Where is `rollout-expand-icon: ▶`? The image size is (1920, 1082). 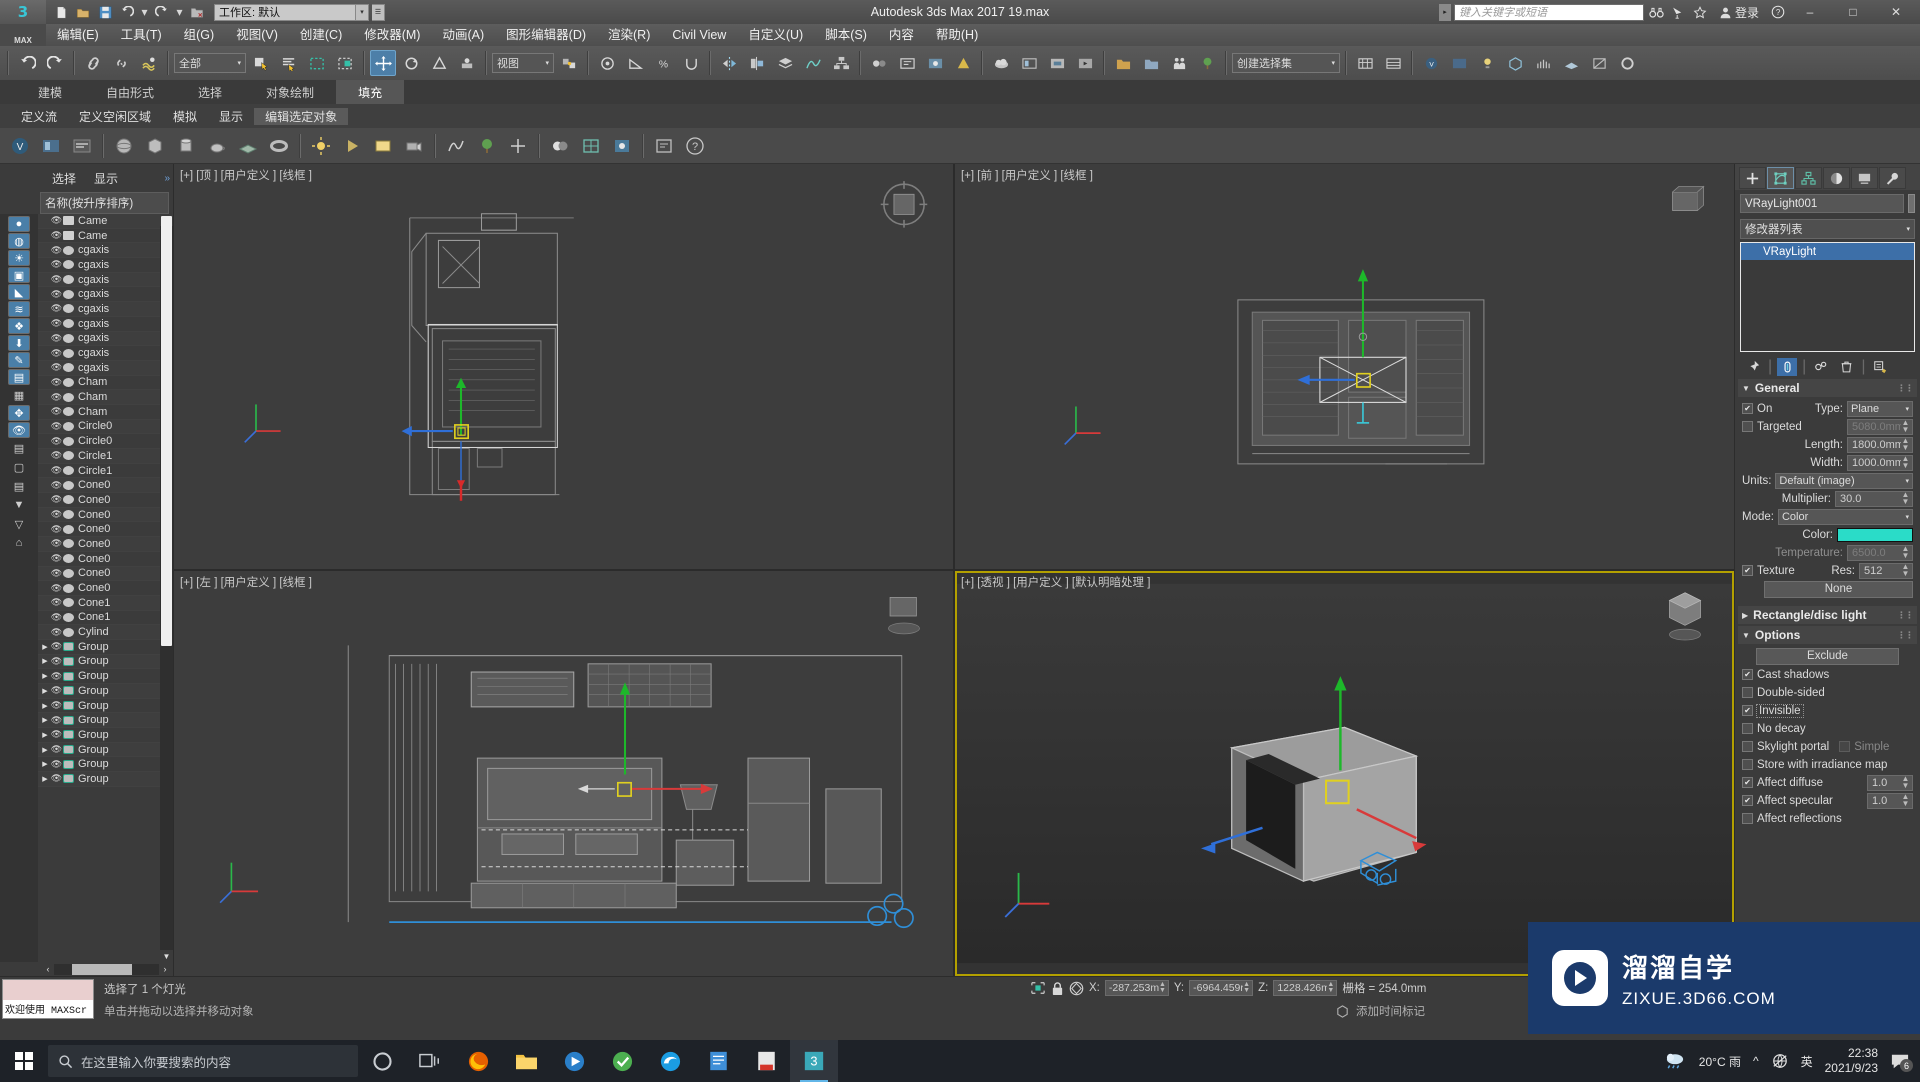 rollout-expand-icon: ▶ is located at coordinates (1745, 615).